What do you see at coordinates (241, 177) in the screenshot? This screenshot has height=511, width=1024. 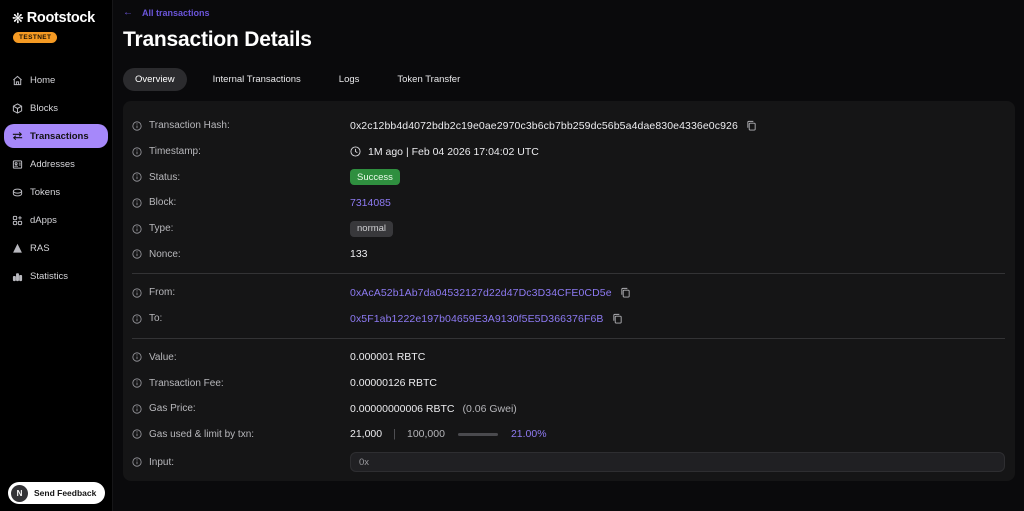 I see `status-label: Status:` at bounding box center [241, 177].